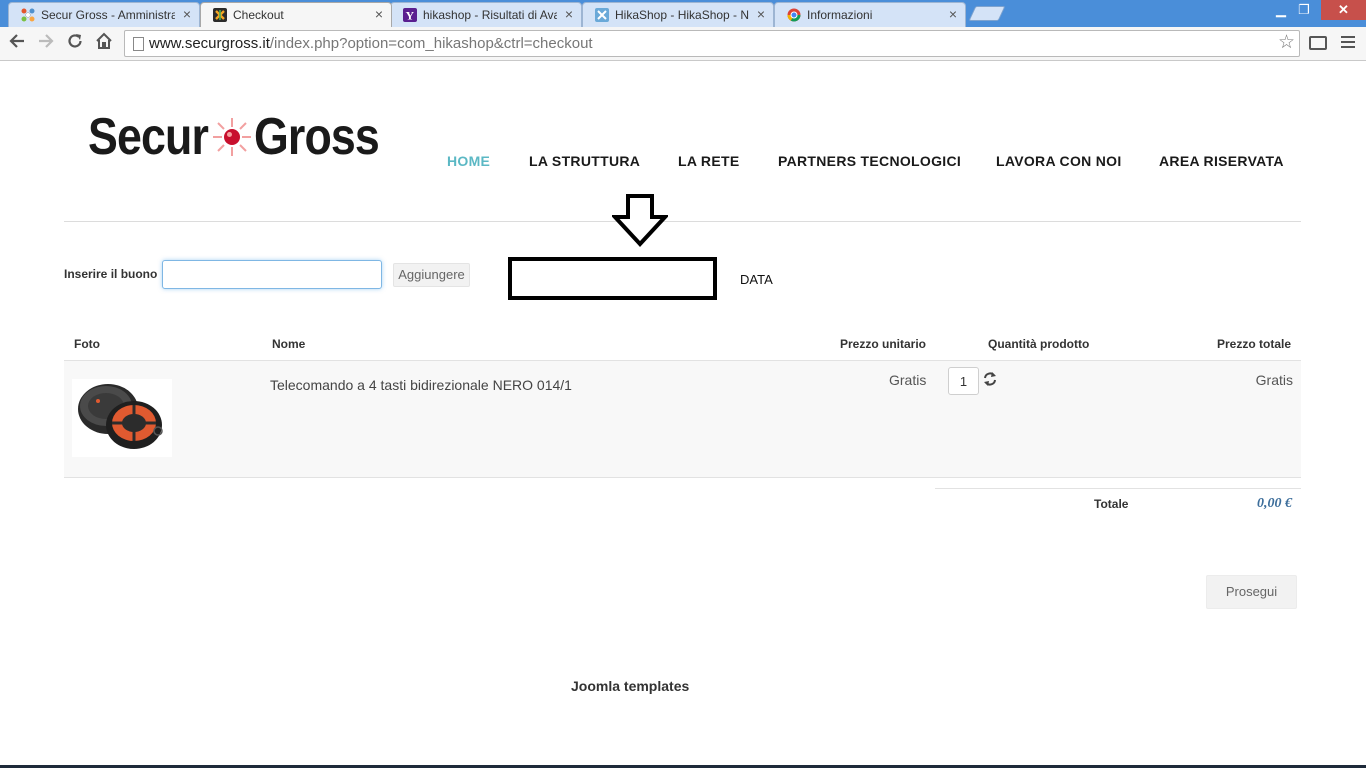 This screenshot has width=1366, height=768. What do you see at coordinates (87, 344) in the screenshot?
I see `column-header-photo: Foto` at bounding box center [87, 344].